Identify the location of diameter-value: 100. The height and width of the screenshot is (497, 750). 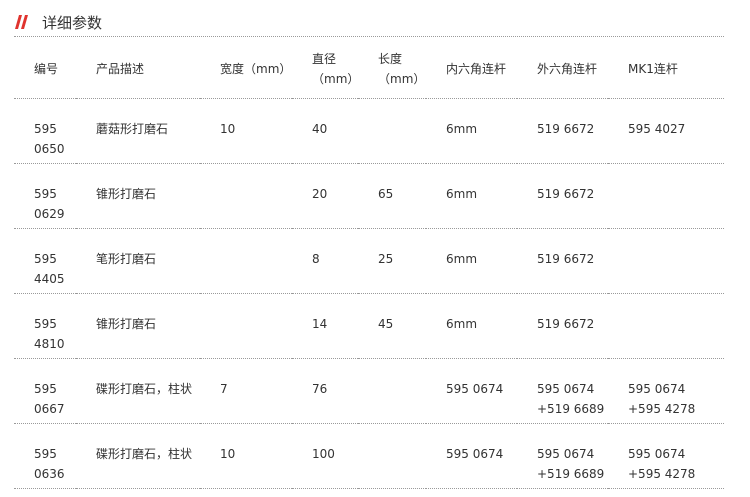
(325, 456).